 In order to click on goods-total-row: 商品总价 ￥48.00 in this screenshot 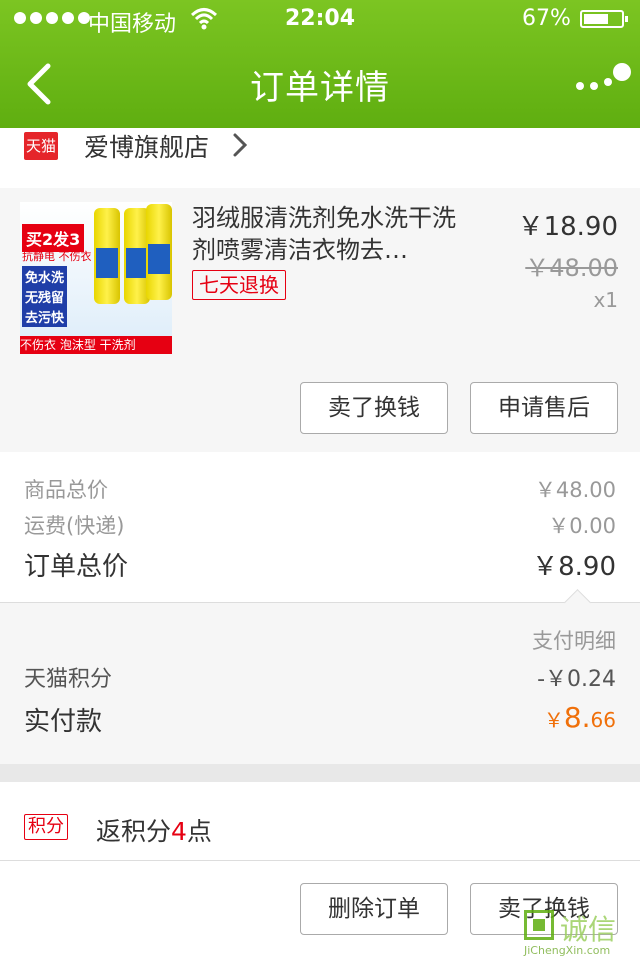, I will do `click(320, 492)`.